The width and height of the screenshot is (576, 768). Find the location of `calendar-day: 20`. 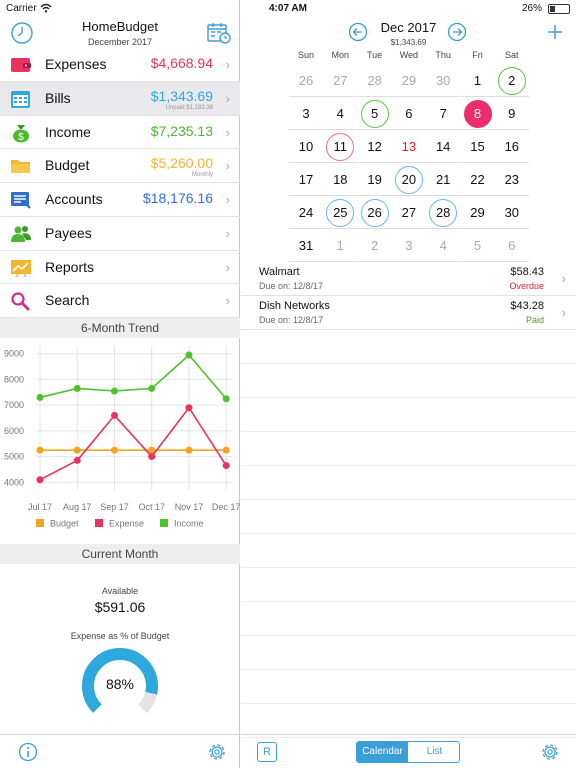

calendar-day: 20 is located at coordinates (408, 179).